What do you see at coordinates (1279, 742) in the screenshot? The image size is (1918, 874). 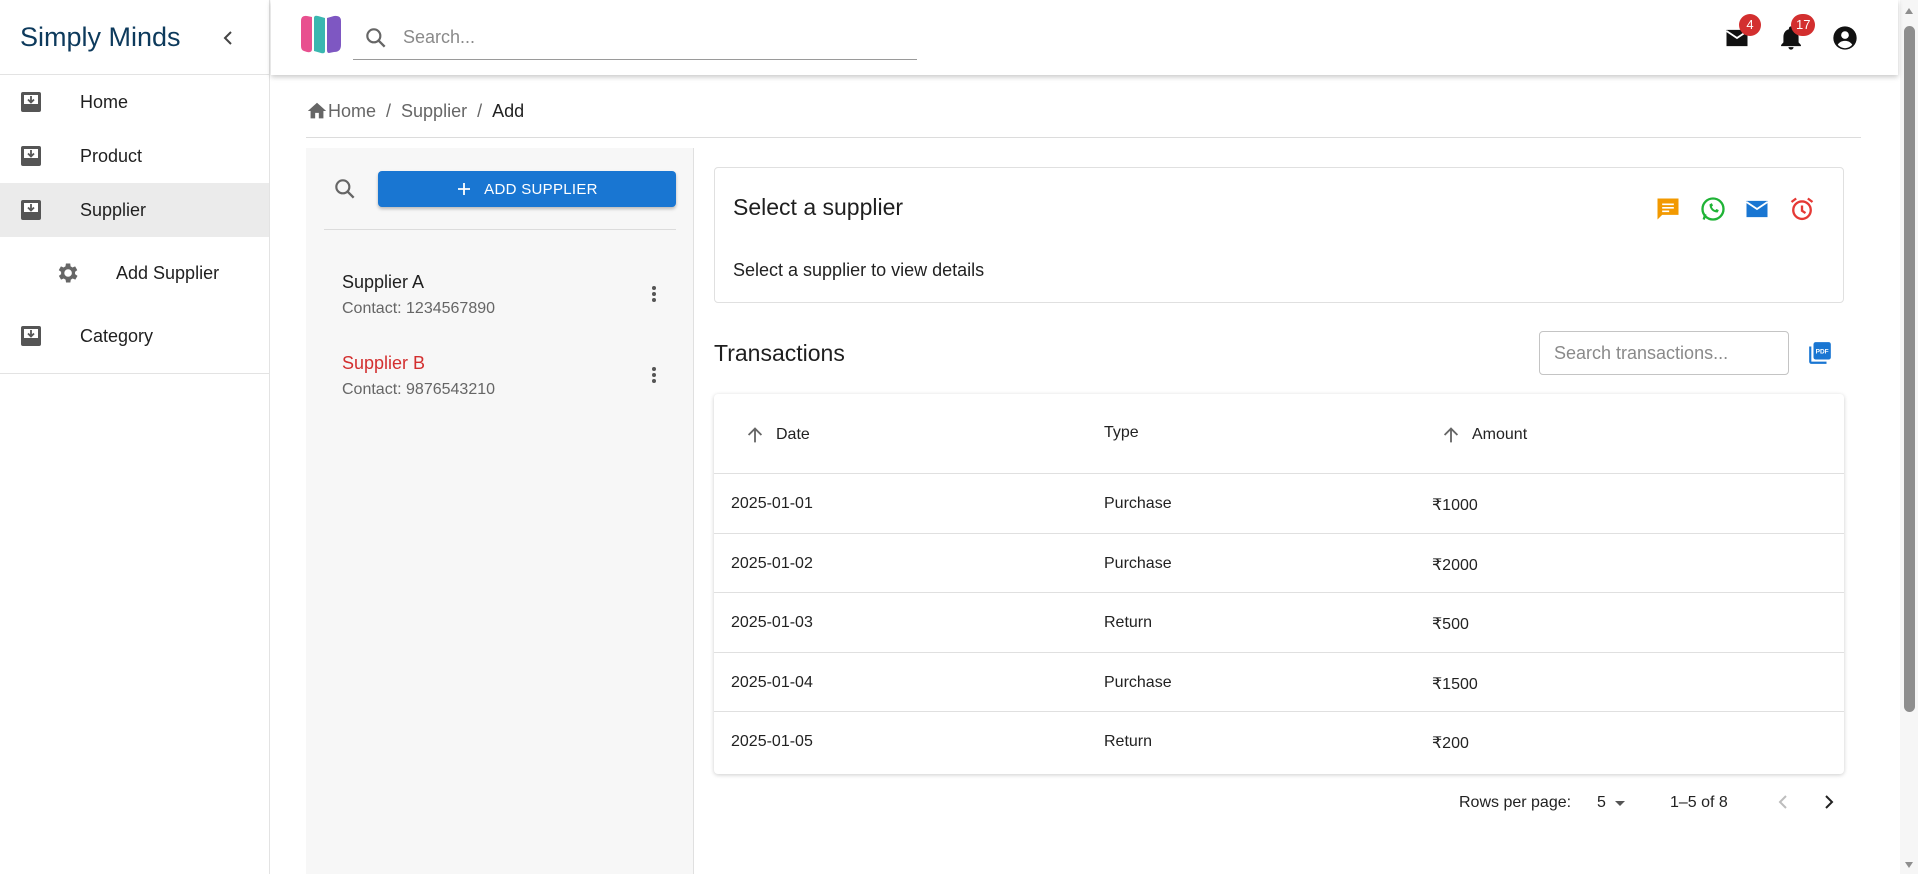 I see `table-row: 2025-01-05 Return ₹200` at bounding box center [1279, 742].